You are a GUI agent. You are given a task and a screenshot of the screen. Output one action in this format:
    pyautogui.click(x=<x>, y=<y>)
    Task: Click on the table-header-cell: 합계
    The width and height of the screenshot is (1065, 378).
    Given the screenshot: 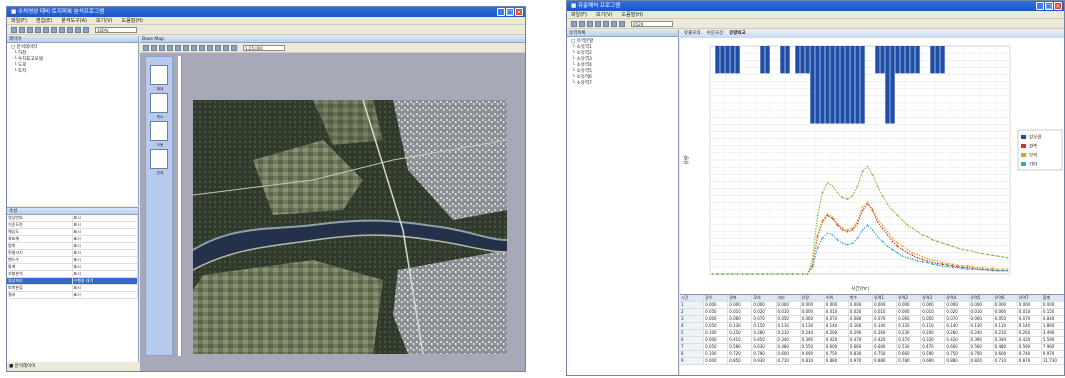 What is the action you would take?
    pyautogui.click(x=1053, y=298)
    